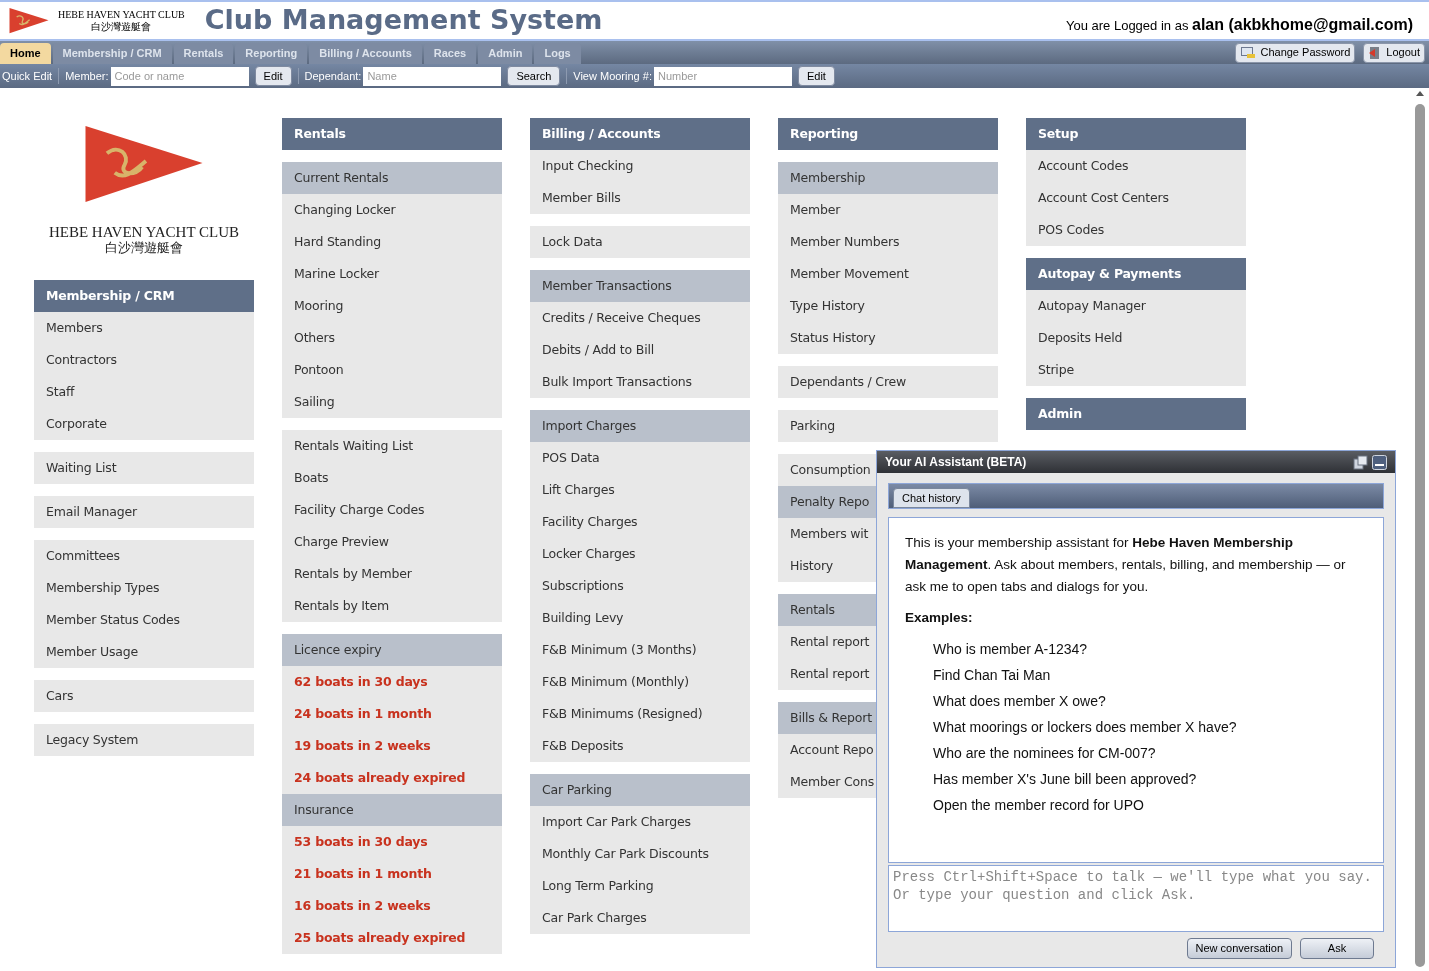 This screenshot has height=971, width=1429. Describe the element at coordinates (939, 618) in the screenshot. I see `examples-heading: Examples:` at that location.